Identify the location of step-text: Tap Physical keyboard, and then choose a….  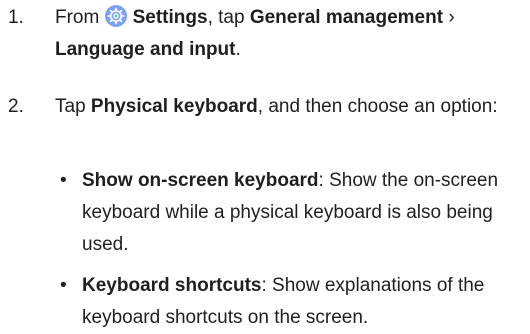
(289, 107).